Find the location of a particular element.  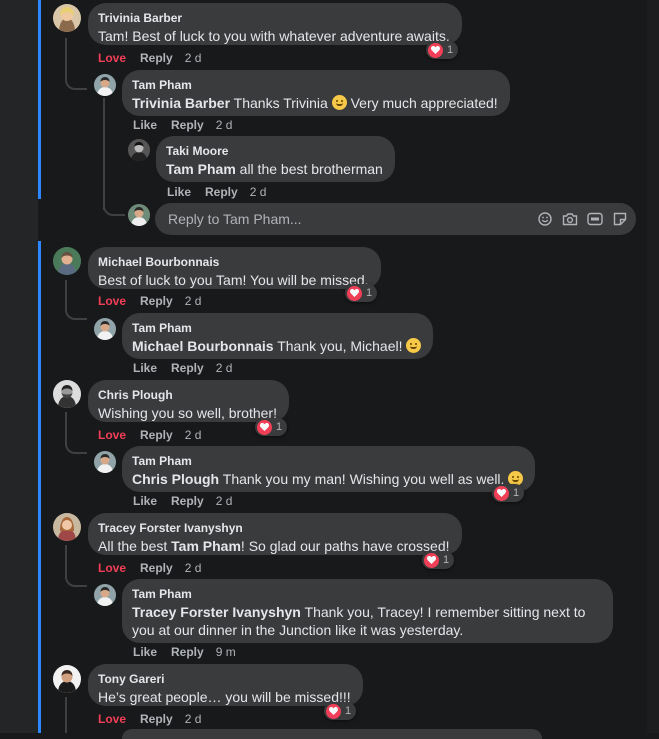

comment-author: Tracey Forster Ivanyshyn is located at coordinates (274, 528).